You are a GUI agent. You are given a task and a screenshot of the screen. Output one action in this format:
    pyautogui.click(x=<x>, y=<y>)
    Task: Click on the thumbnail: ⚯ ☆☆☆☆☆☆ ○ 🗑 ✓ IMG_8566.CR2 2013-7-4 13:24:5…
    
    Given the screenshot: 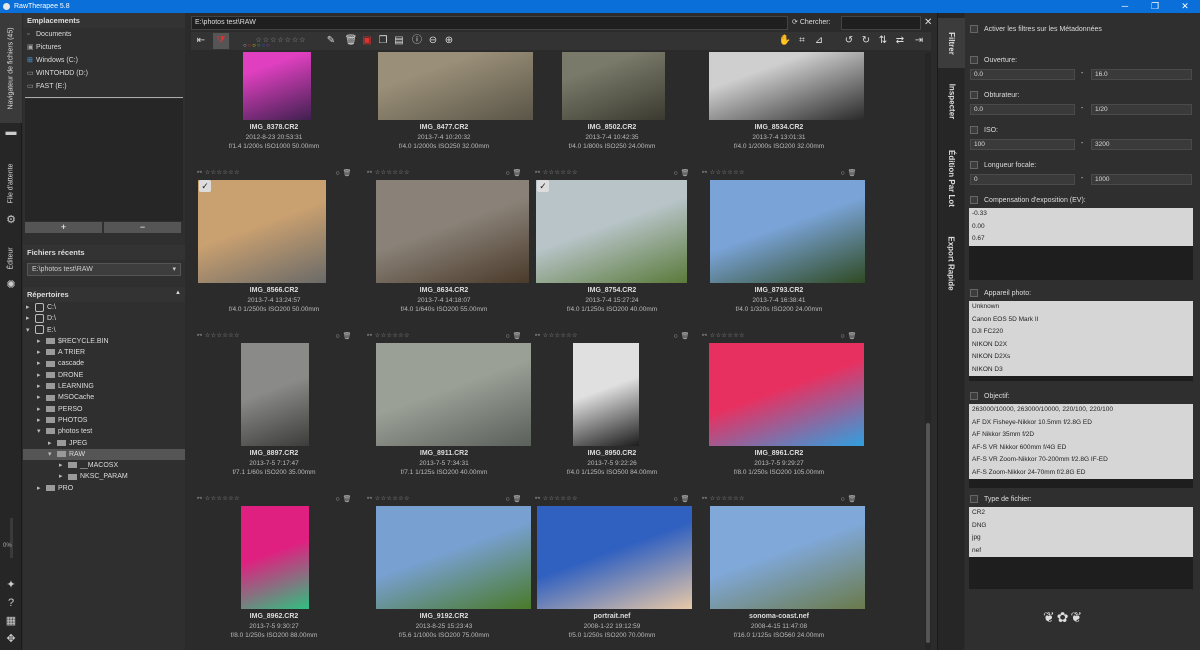 What is the action you would take?
    pyautogui.click(x=274, y=250)
    